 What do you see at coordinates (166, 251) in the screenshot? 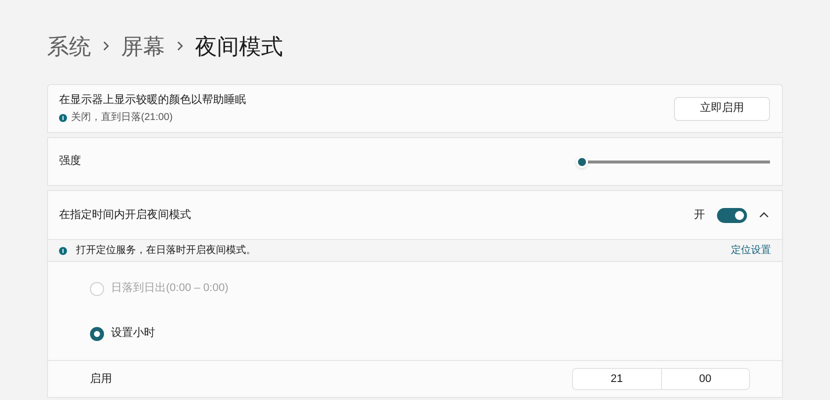
I see `notice-text: 打开定位服务，在日落时开启夜间模式。` at bounding box center [166, 251].